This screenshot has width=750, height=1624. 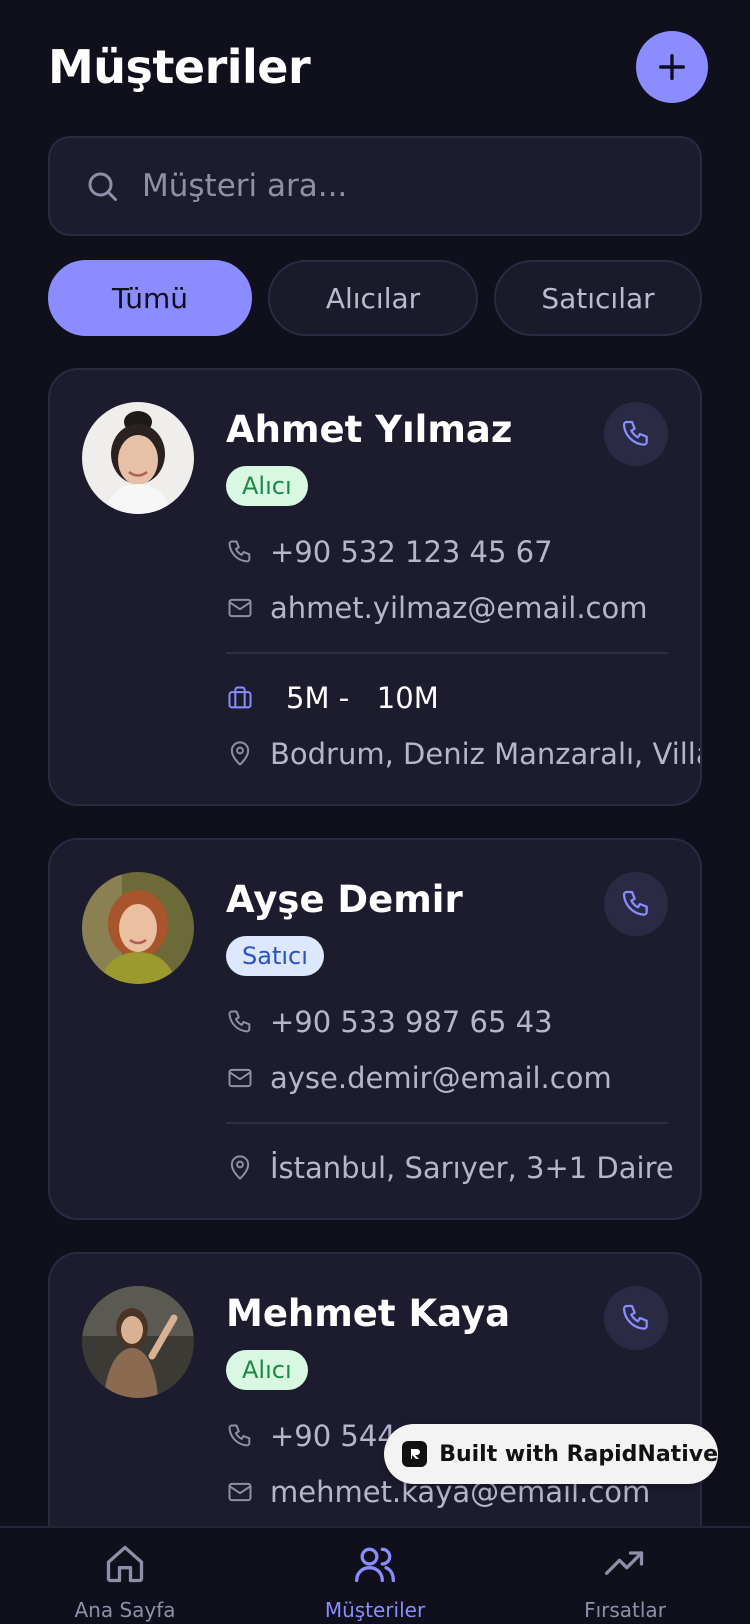 I want to click on tab-customers: Müşteriler, so click(x=375, y=1576).